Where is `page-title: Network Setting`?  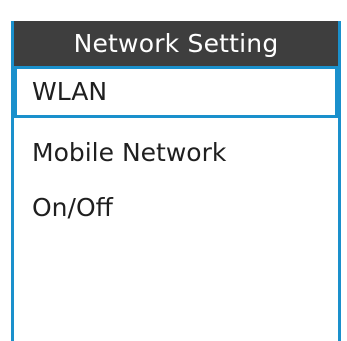
page-title: Network Setting is located at coordinates (176, 43).